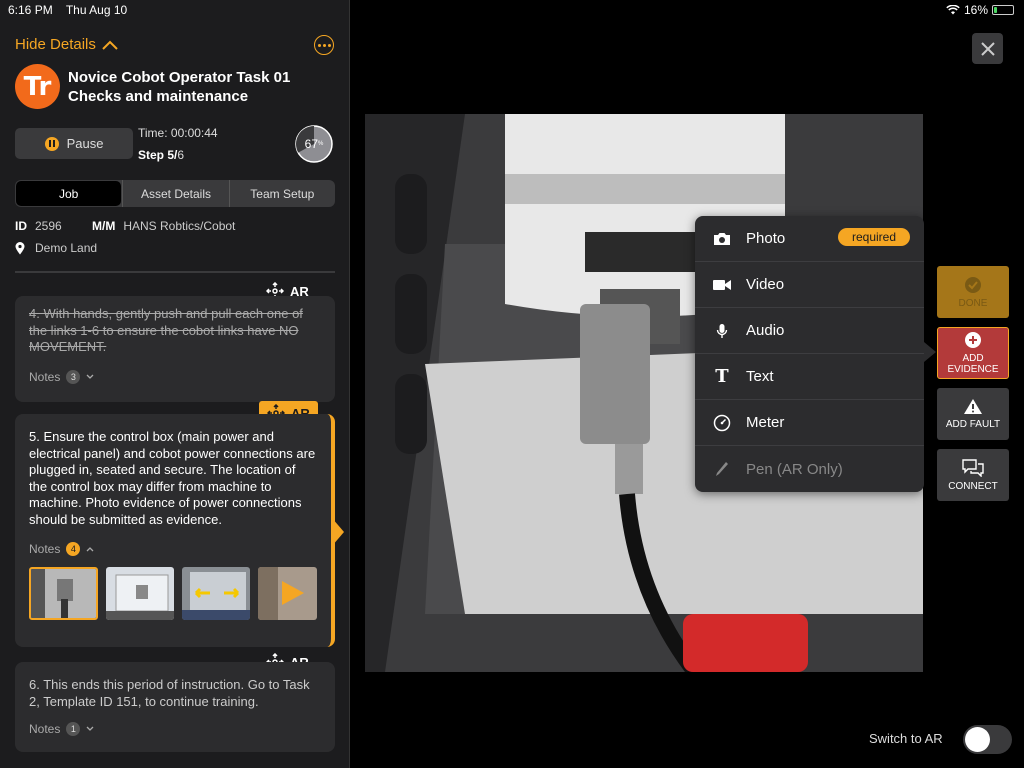 The width and height of the screenshot is (1024, 768). I want to click on notes-thumbnails, so click(173, 593).